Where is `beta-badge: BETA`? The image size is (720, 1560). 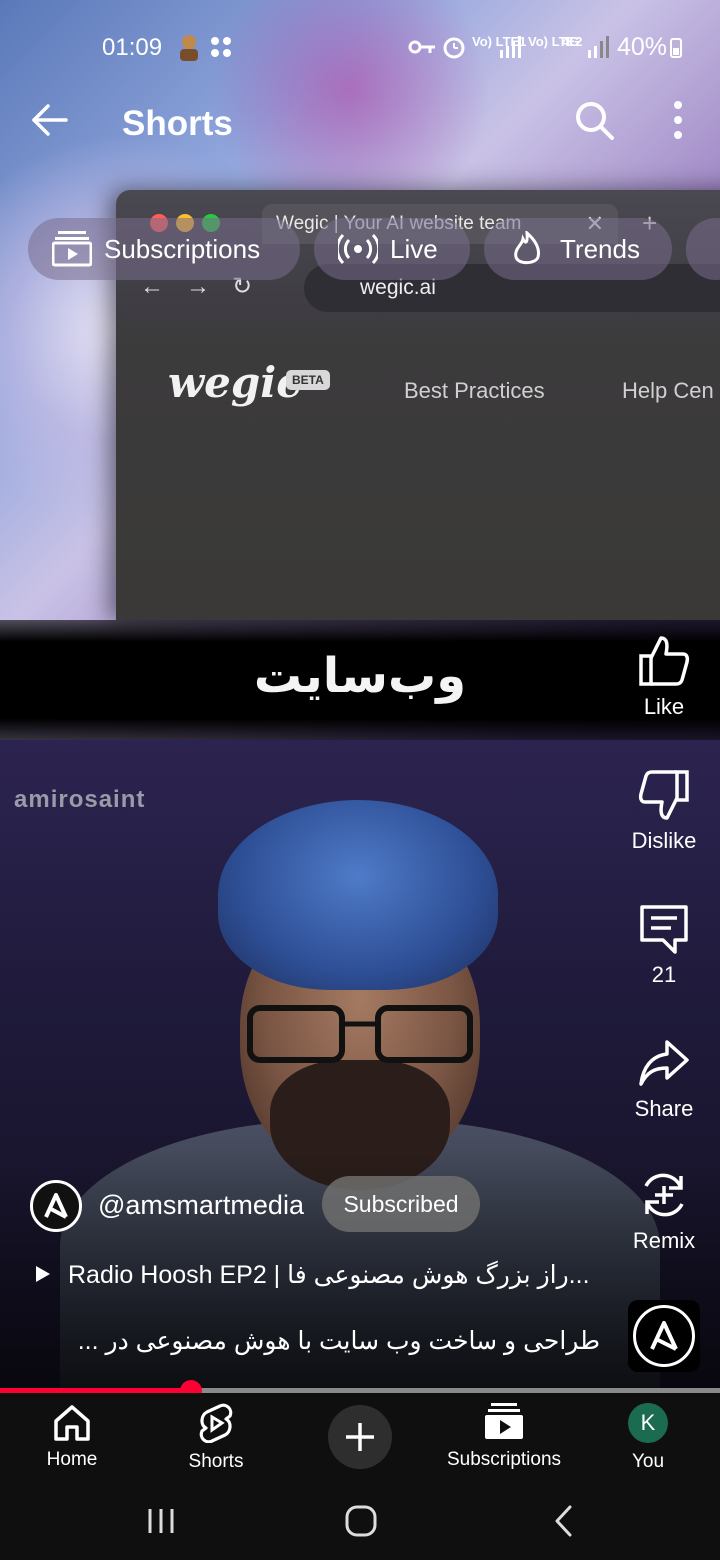 beta-badge: BETA is located at coordinates (308, 380).